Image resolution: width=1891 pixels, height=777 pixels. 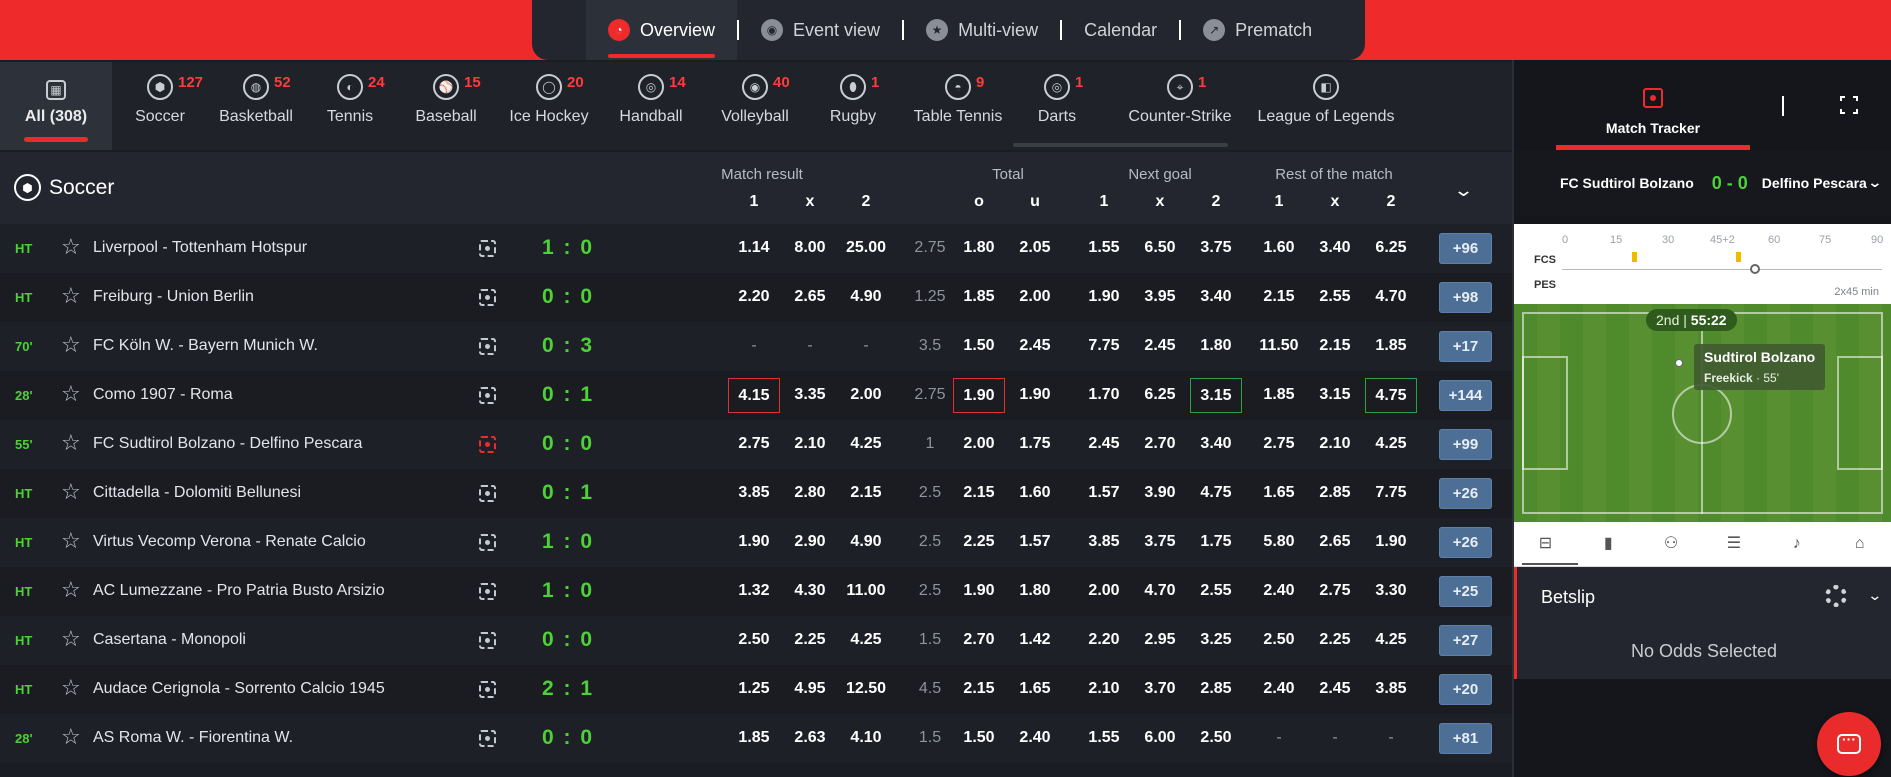 I want to click on shirt-icon: ⌂, so click(x=1860, y=544).